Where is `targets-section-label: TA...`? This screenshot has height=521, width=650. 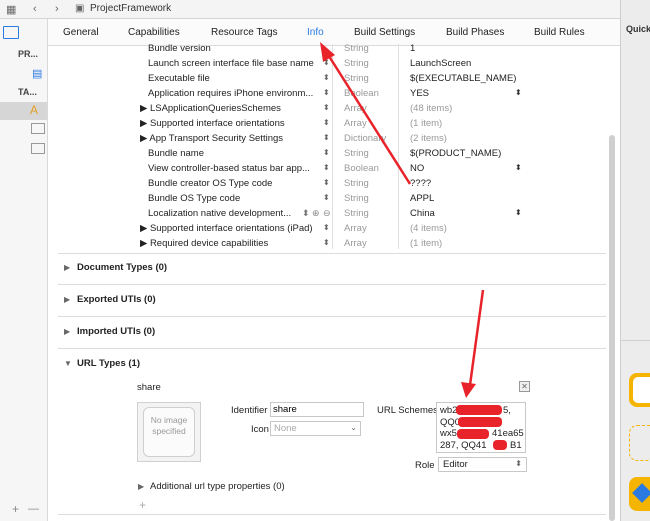 targets-section-label: TA... is located at coordinates (27, 92).